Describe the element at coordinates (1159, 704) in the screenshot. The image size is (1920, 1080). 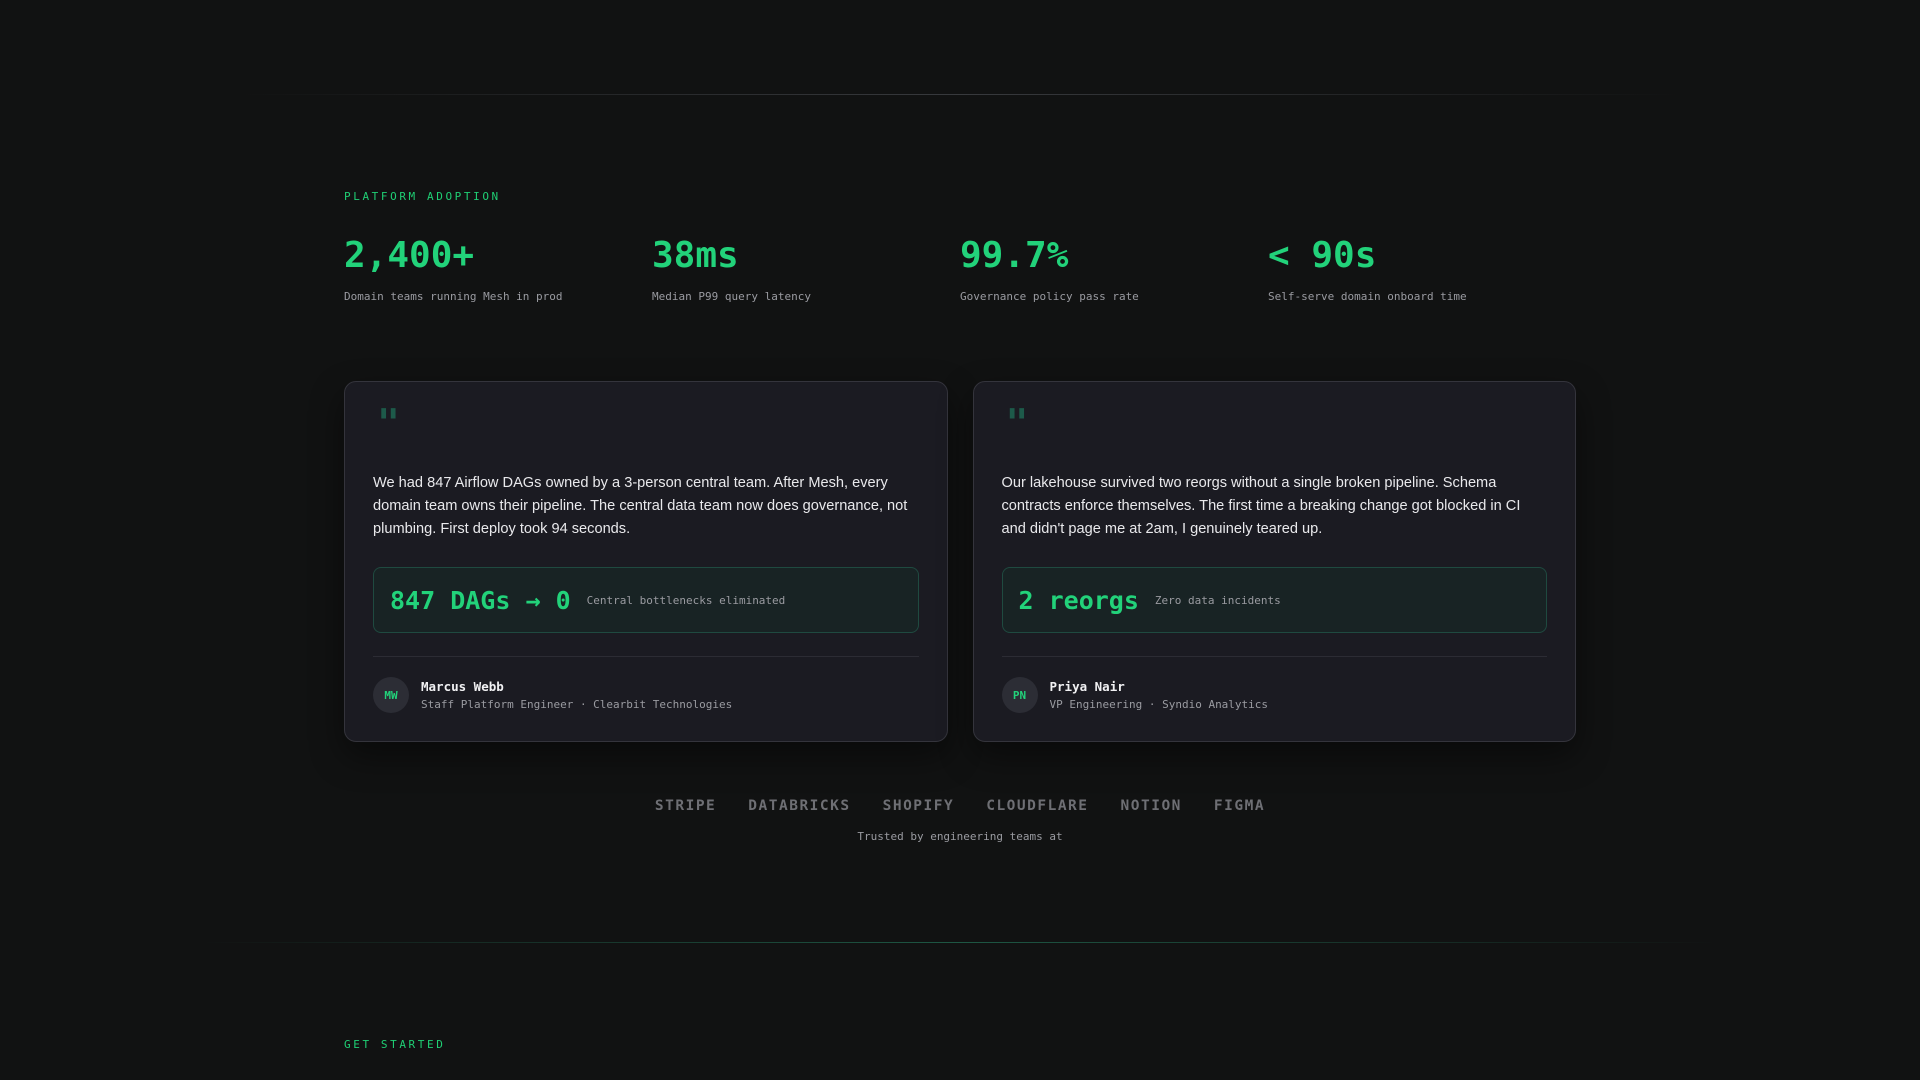
I see `author-role: VP Engineering · Syndio Analytics` at that location.